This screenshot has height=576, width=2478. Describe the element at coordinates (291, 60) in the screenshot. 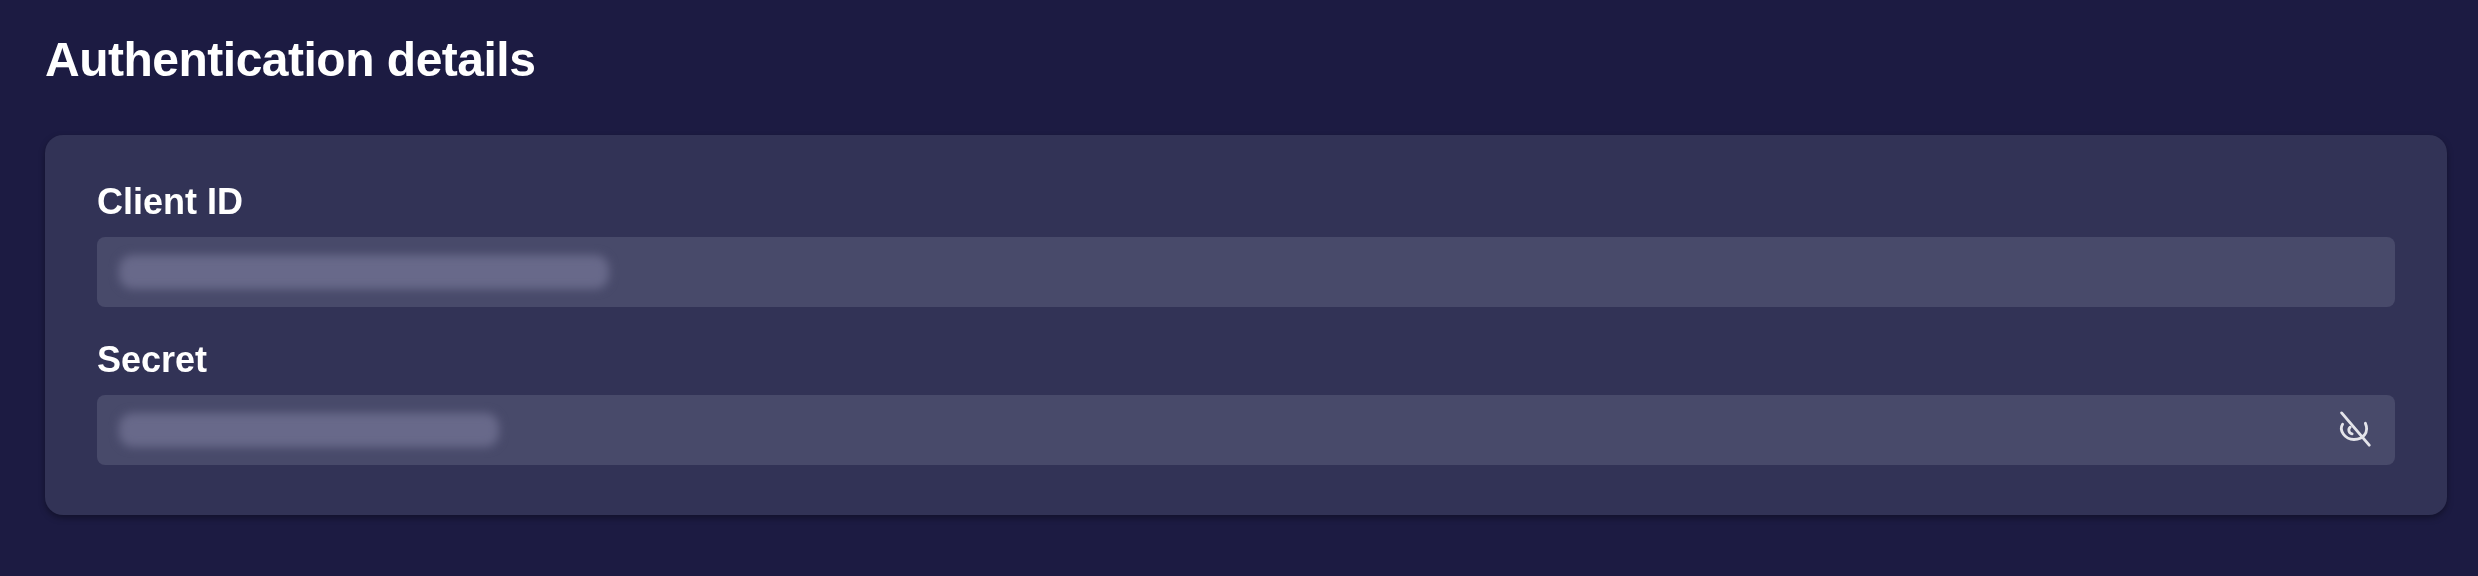

I see `section-heading: Authentication details` at that location.